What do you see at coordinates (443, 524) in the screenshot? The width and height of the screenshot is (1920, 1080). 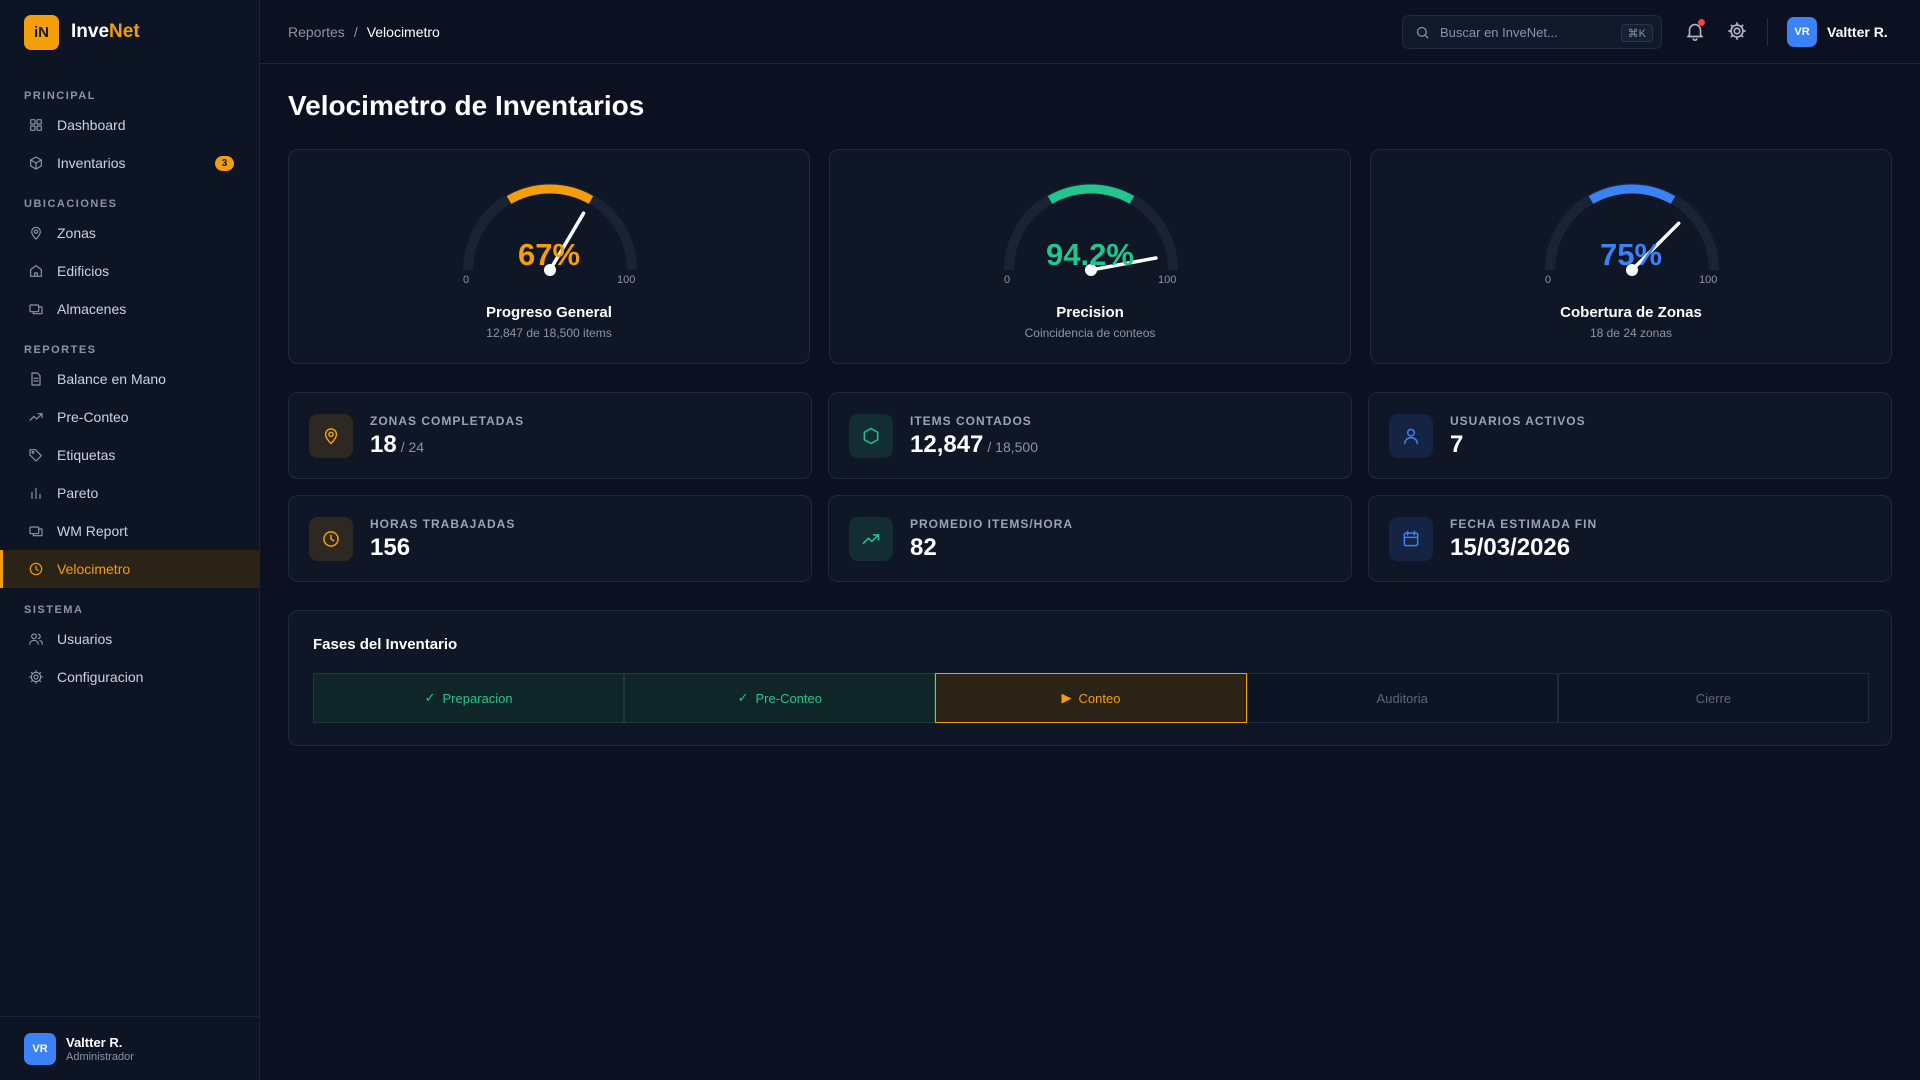 I see `stat-label: HORAS TRABAJADAS` at bounding box center [443, 524].